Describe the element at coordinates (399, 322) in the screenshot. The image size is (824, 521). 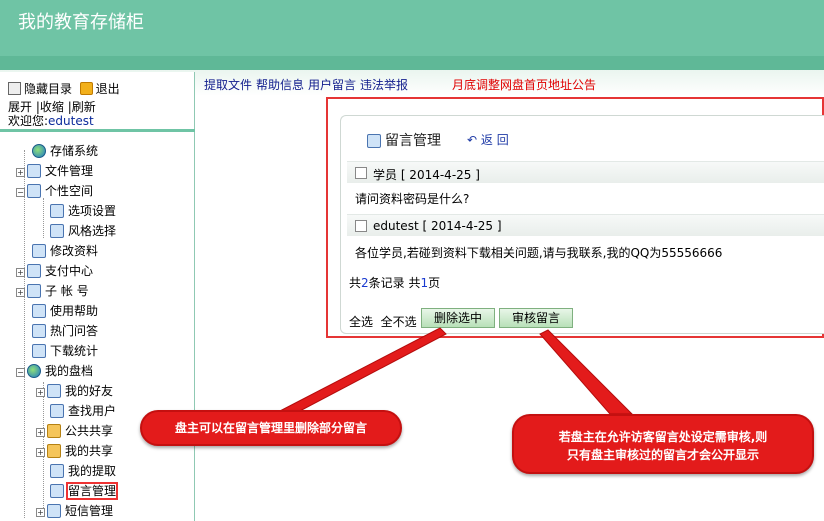
I see `select-none-link: 全不选` at that location.